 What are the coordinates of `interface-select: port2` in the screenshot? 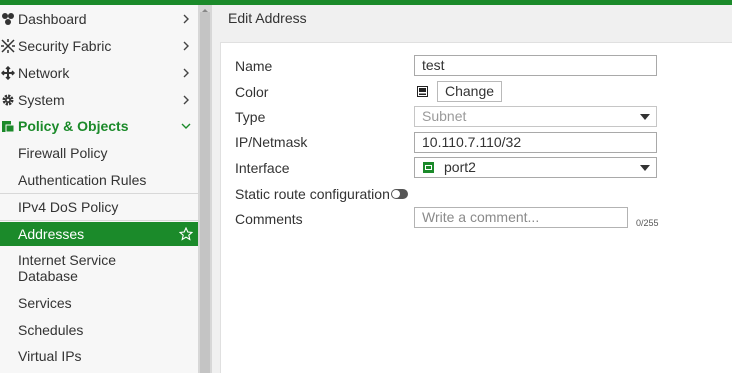 It's located at (535, 167).